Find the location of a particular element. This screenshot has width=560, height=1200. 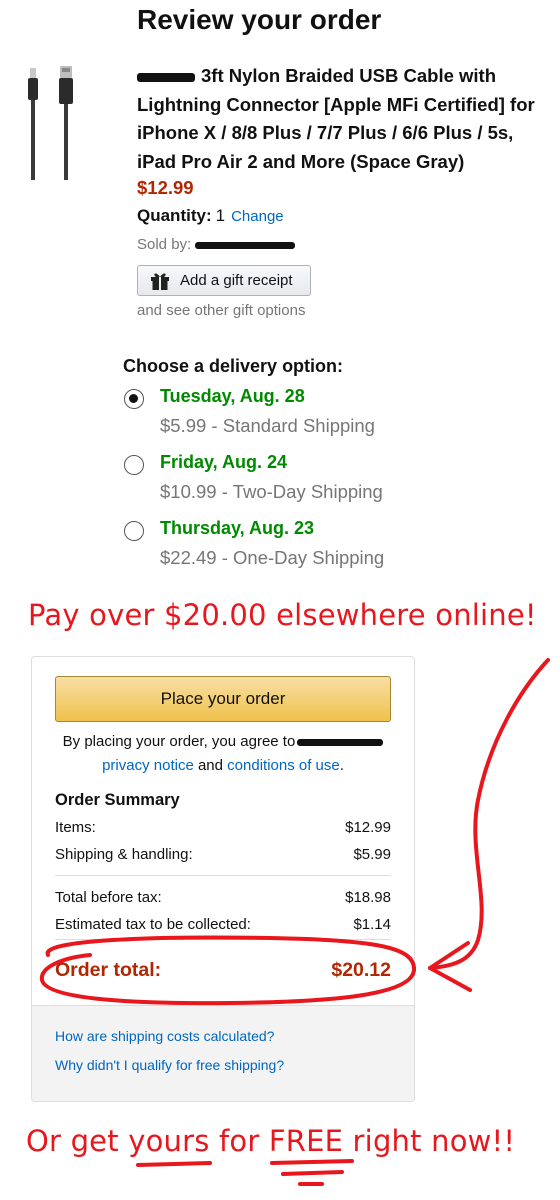

add-gift-receipt-button: Add a gift receipt is located at coordinates (224, 280).